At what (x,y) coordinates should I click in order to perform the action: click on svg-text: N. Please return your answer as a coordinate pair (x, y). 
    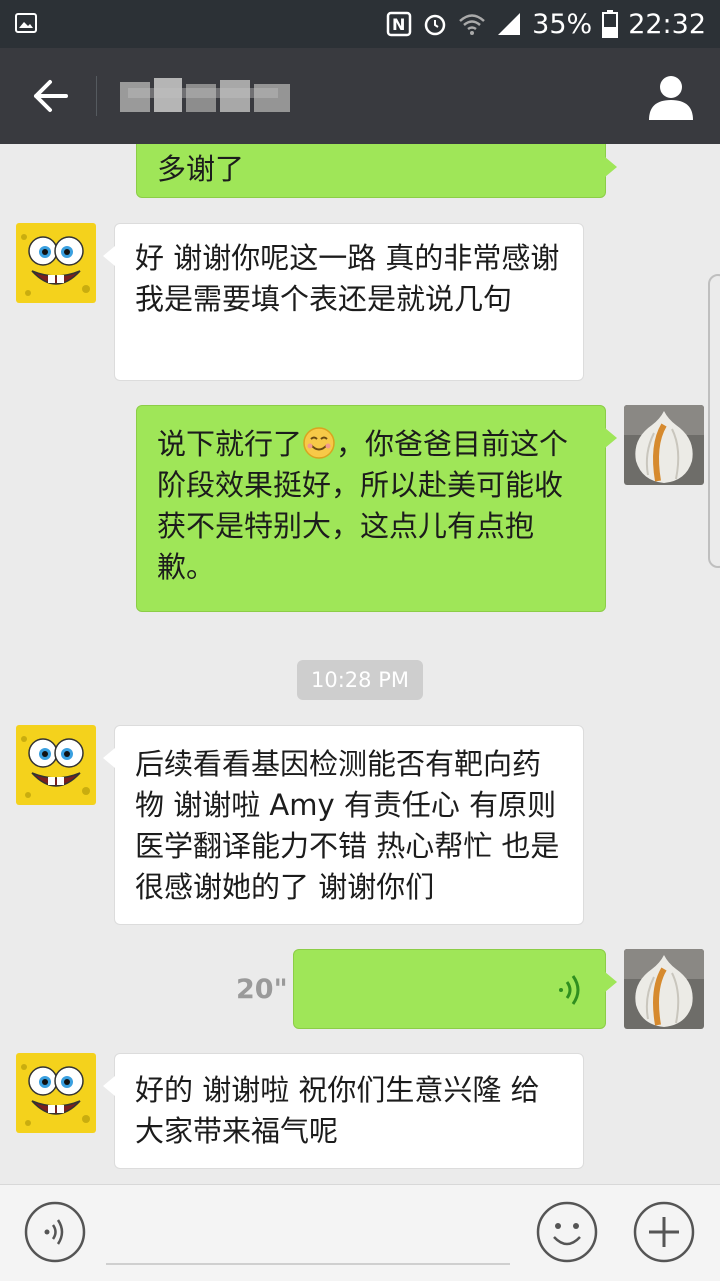
    Looking at the image, I should click on (398, 24).